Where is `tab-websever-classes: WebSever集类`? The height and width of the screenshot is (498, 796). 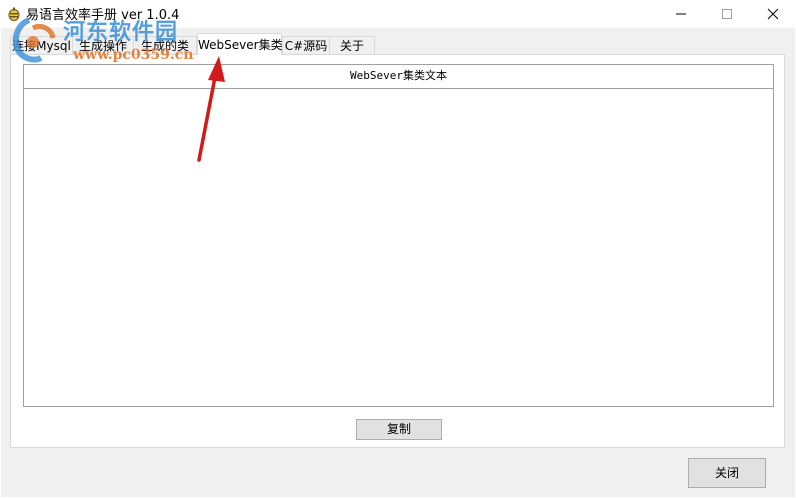
tab-websever-classes: WebSever集类 is located at coordinates (240, 44).